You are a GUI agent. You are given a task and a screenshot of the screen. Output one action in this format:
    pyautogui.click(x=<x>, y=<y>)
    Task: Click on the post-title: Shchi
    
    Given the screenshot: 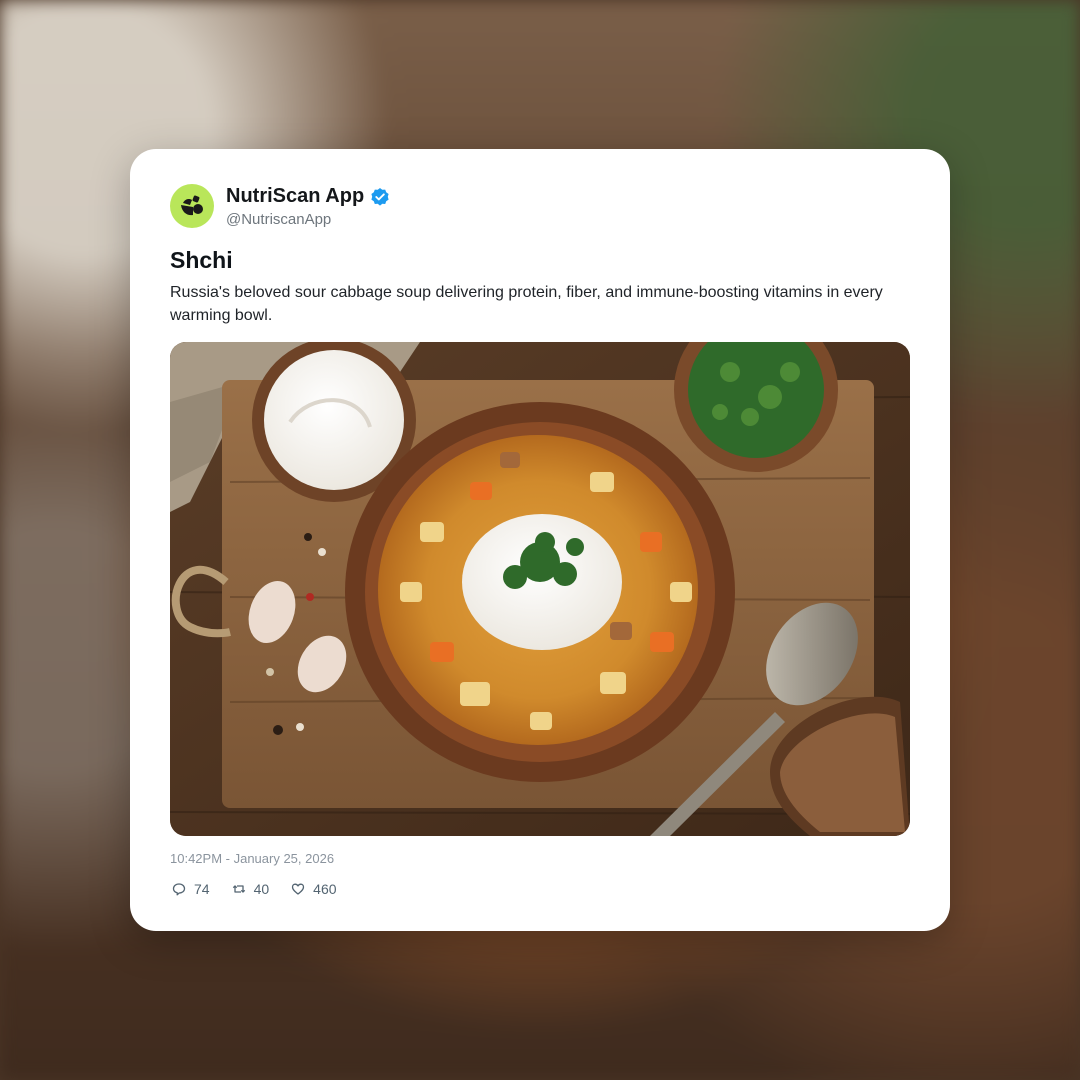 What is the action you would take?
    pyautogui.click(x=201, y=260)
    